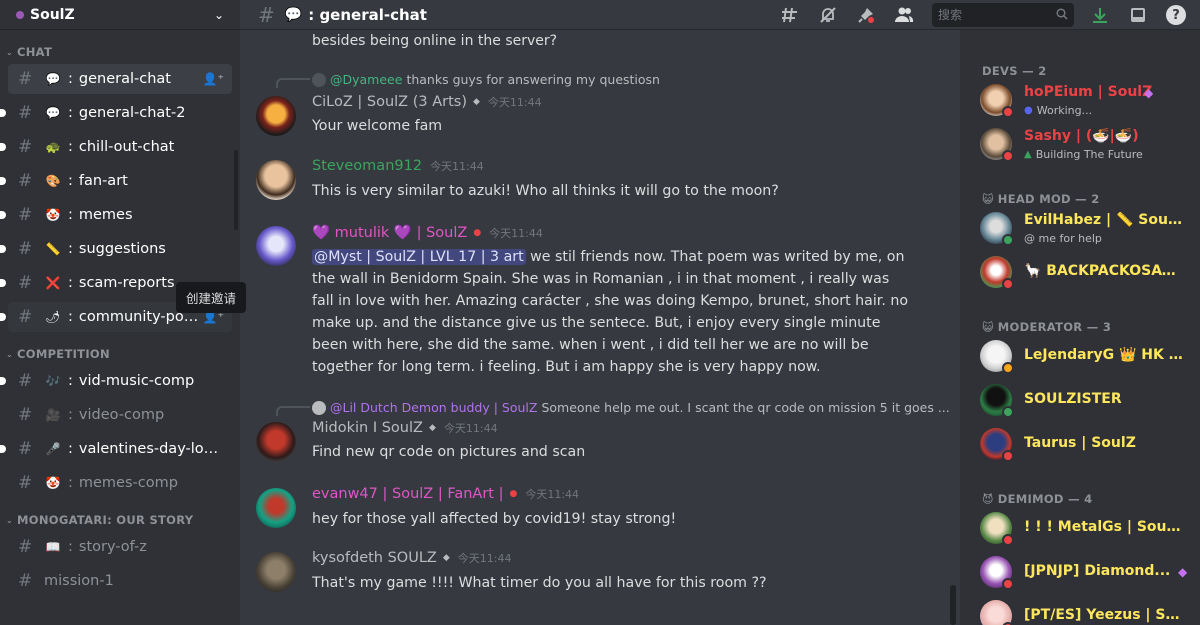 The image size is (1200, 625). I want to click on member-name: SOULZISTER, so click(1073, 399).